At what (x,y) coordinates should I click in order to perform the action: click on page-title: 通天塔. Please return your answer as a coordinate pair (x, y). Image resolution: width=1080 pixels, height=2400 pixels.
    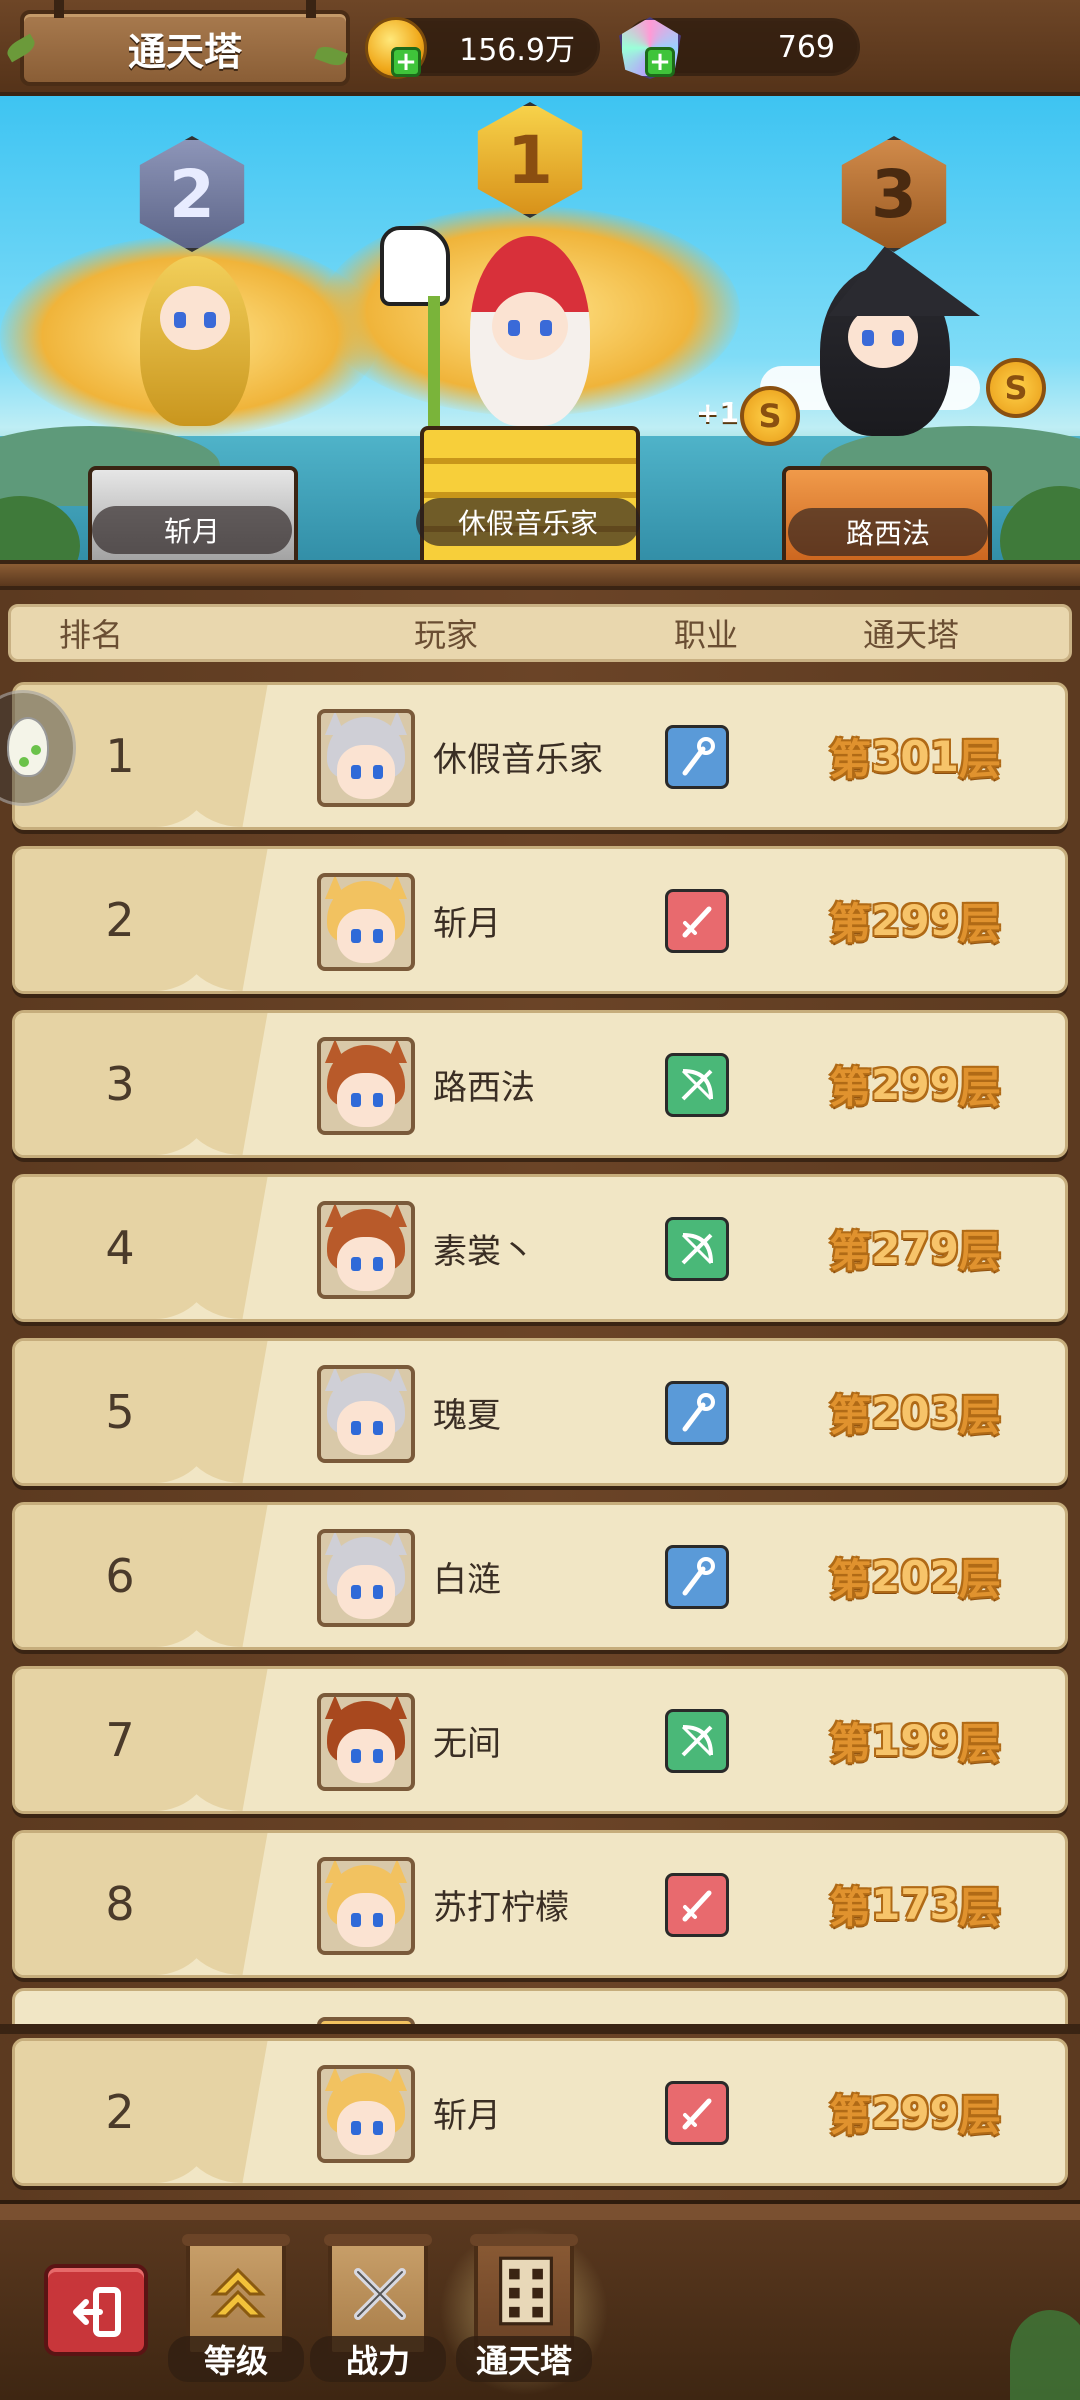
    Looking at the image, I should click on (184, 51).